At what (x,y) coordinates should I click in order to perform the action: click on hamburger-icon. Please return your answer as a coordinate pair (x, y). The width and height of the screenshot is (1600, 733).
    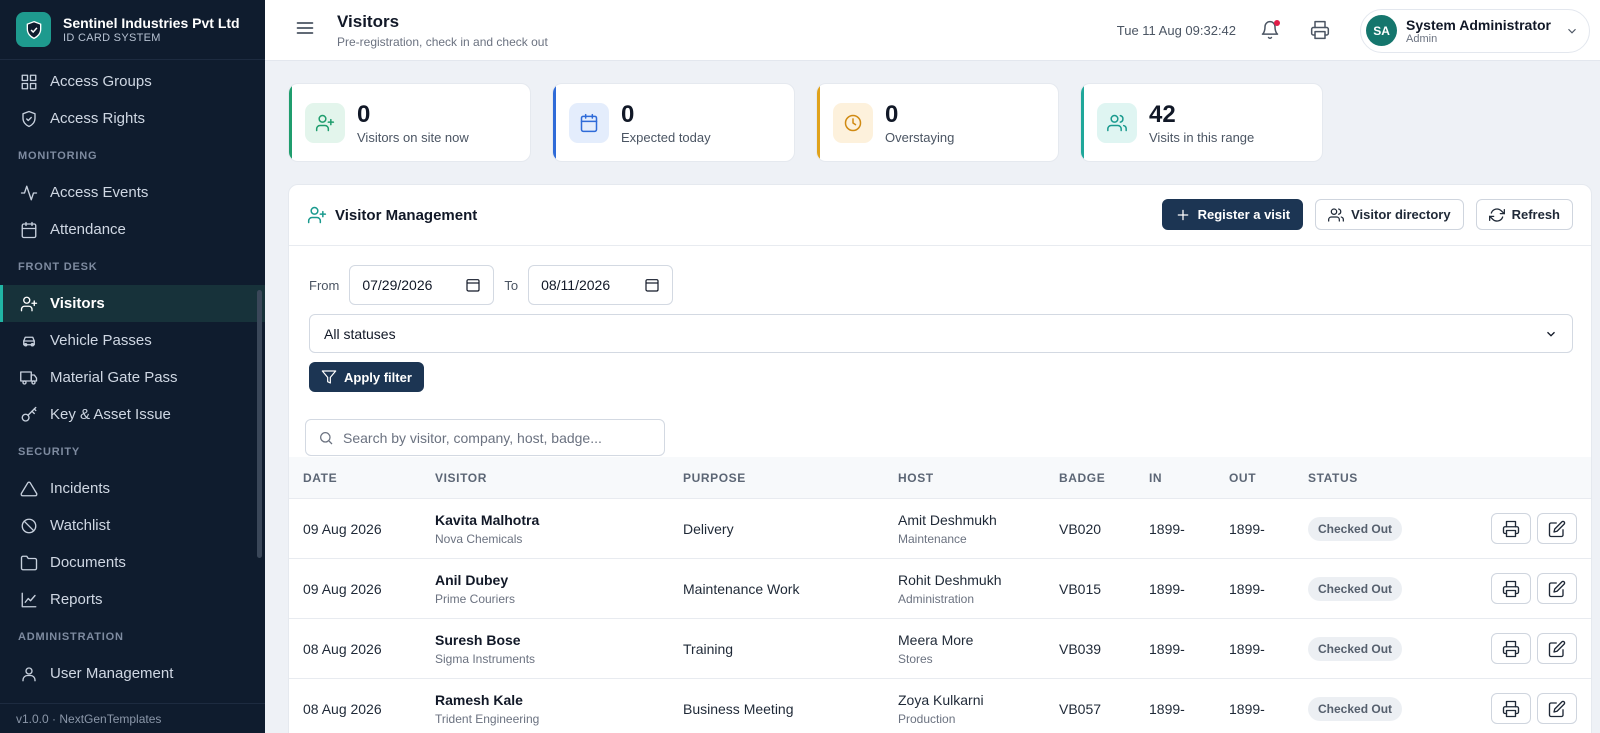
    Looking at the image, I should click on (305, 27).